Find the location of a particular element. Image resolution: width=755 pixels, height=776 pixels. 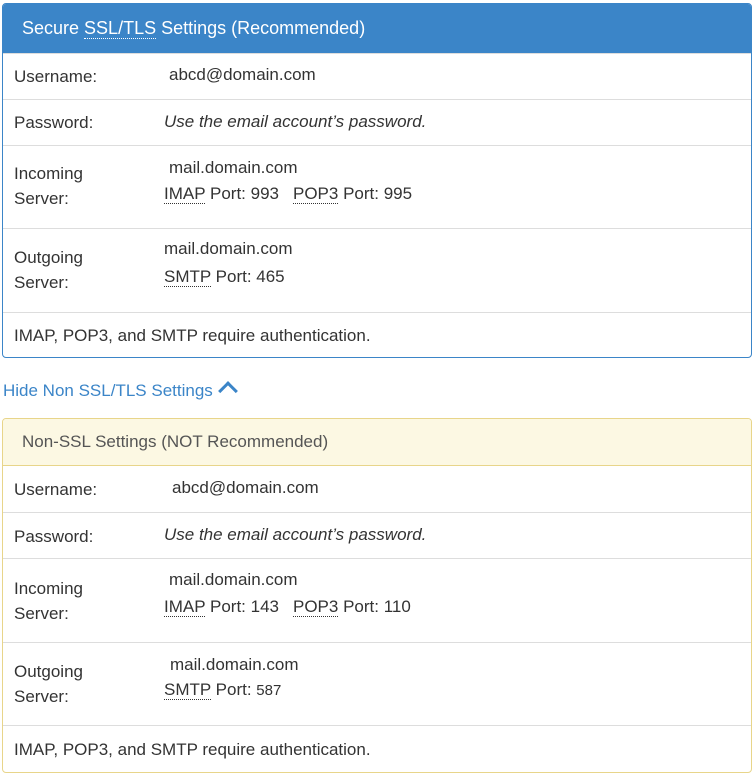

smtp-port-value: 587 is located at coordinates (269, 690).